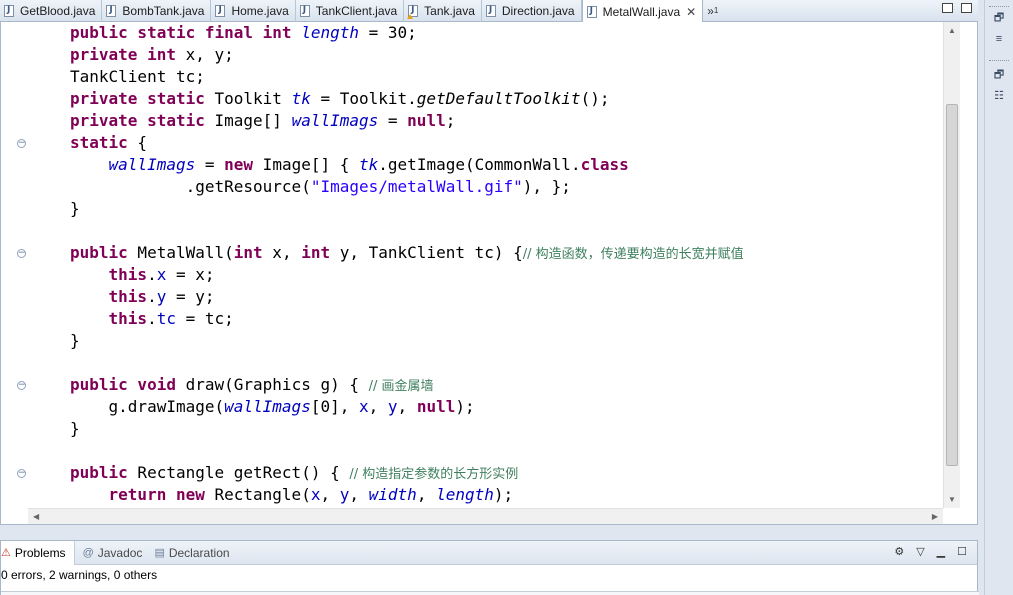 The height and width of the screenshot is (595, 1013). Describe the element at coordinates (137, 142) in the screenshot. I see `code-text-run: {` at that location.